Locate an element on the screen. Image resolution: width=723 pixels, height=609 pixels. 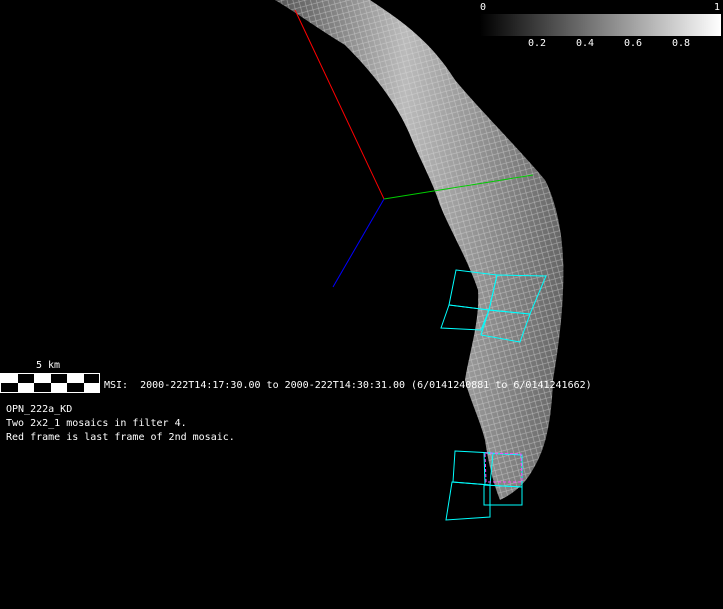
colorbar-min-label: 0 is located at coordinates (483, 7).